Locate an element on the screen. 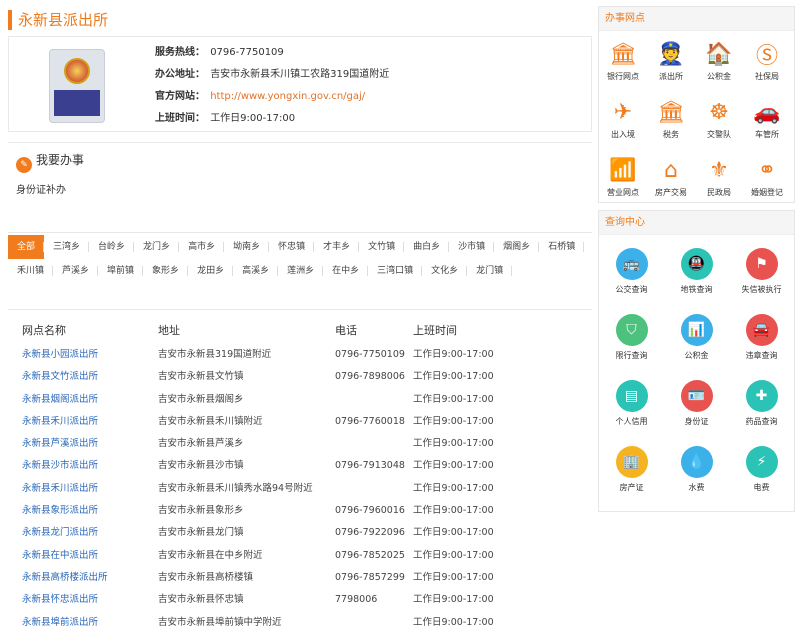 The height and width of the screenshot is (634, 800). station-name-link: 永新县怀忠派出所 is located at coordinates (60, 600).